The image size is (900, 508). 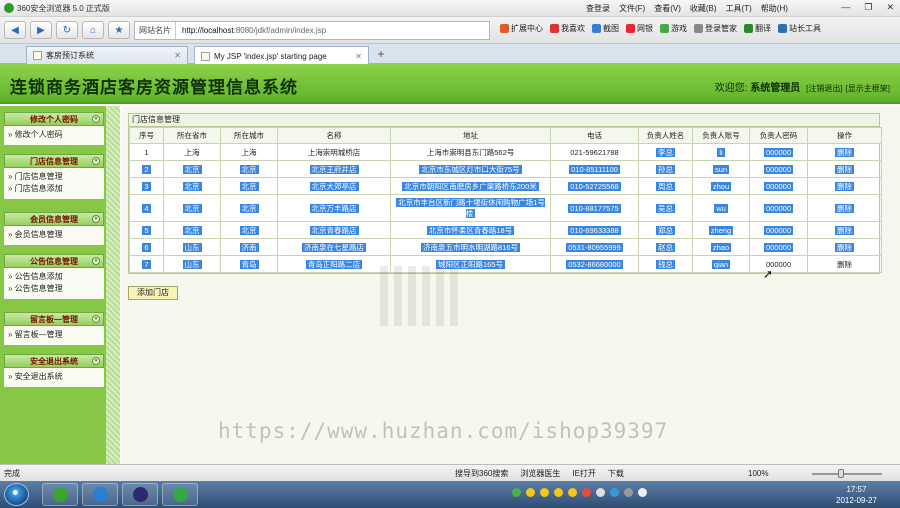 What do you see at coordinates (100, 494) in the screenshot?
I see `taskbar-ie` at bounding box center [100, 494].